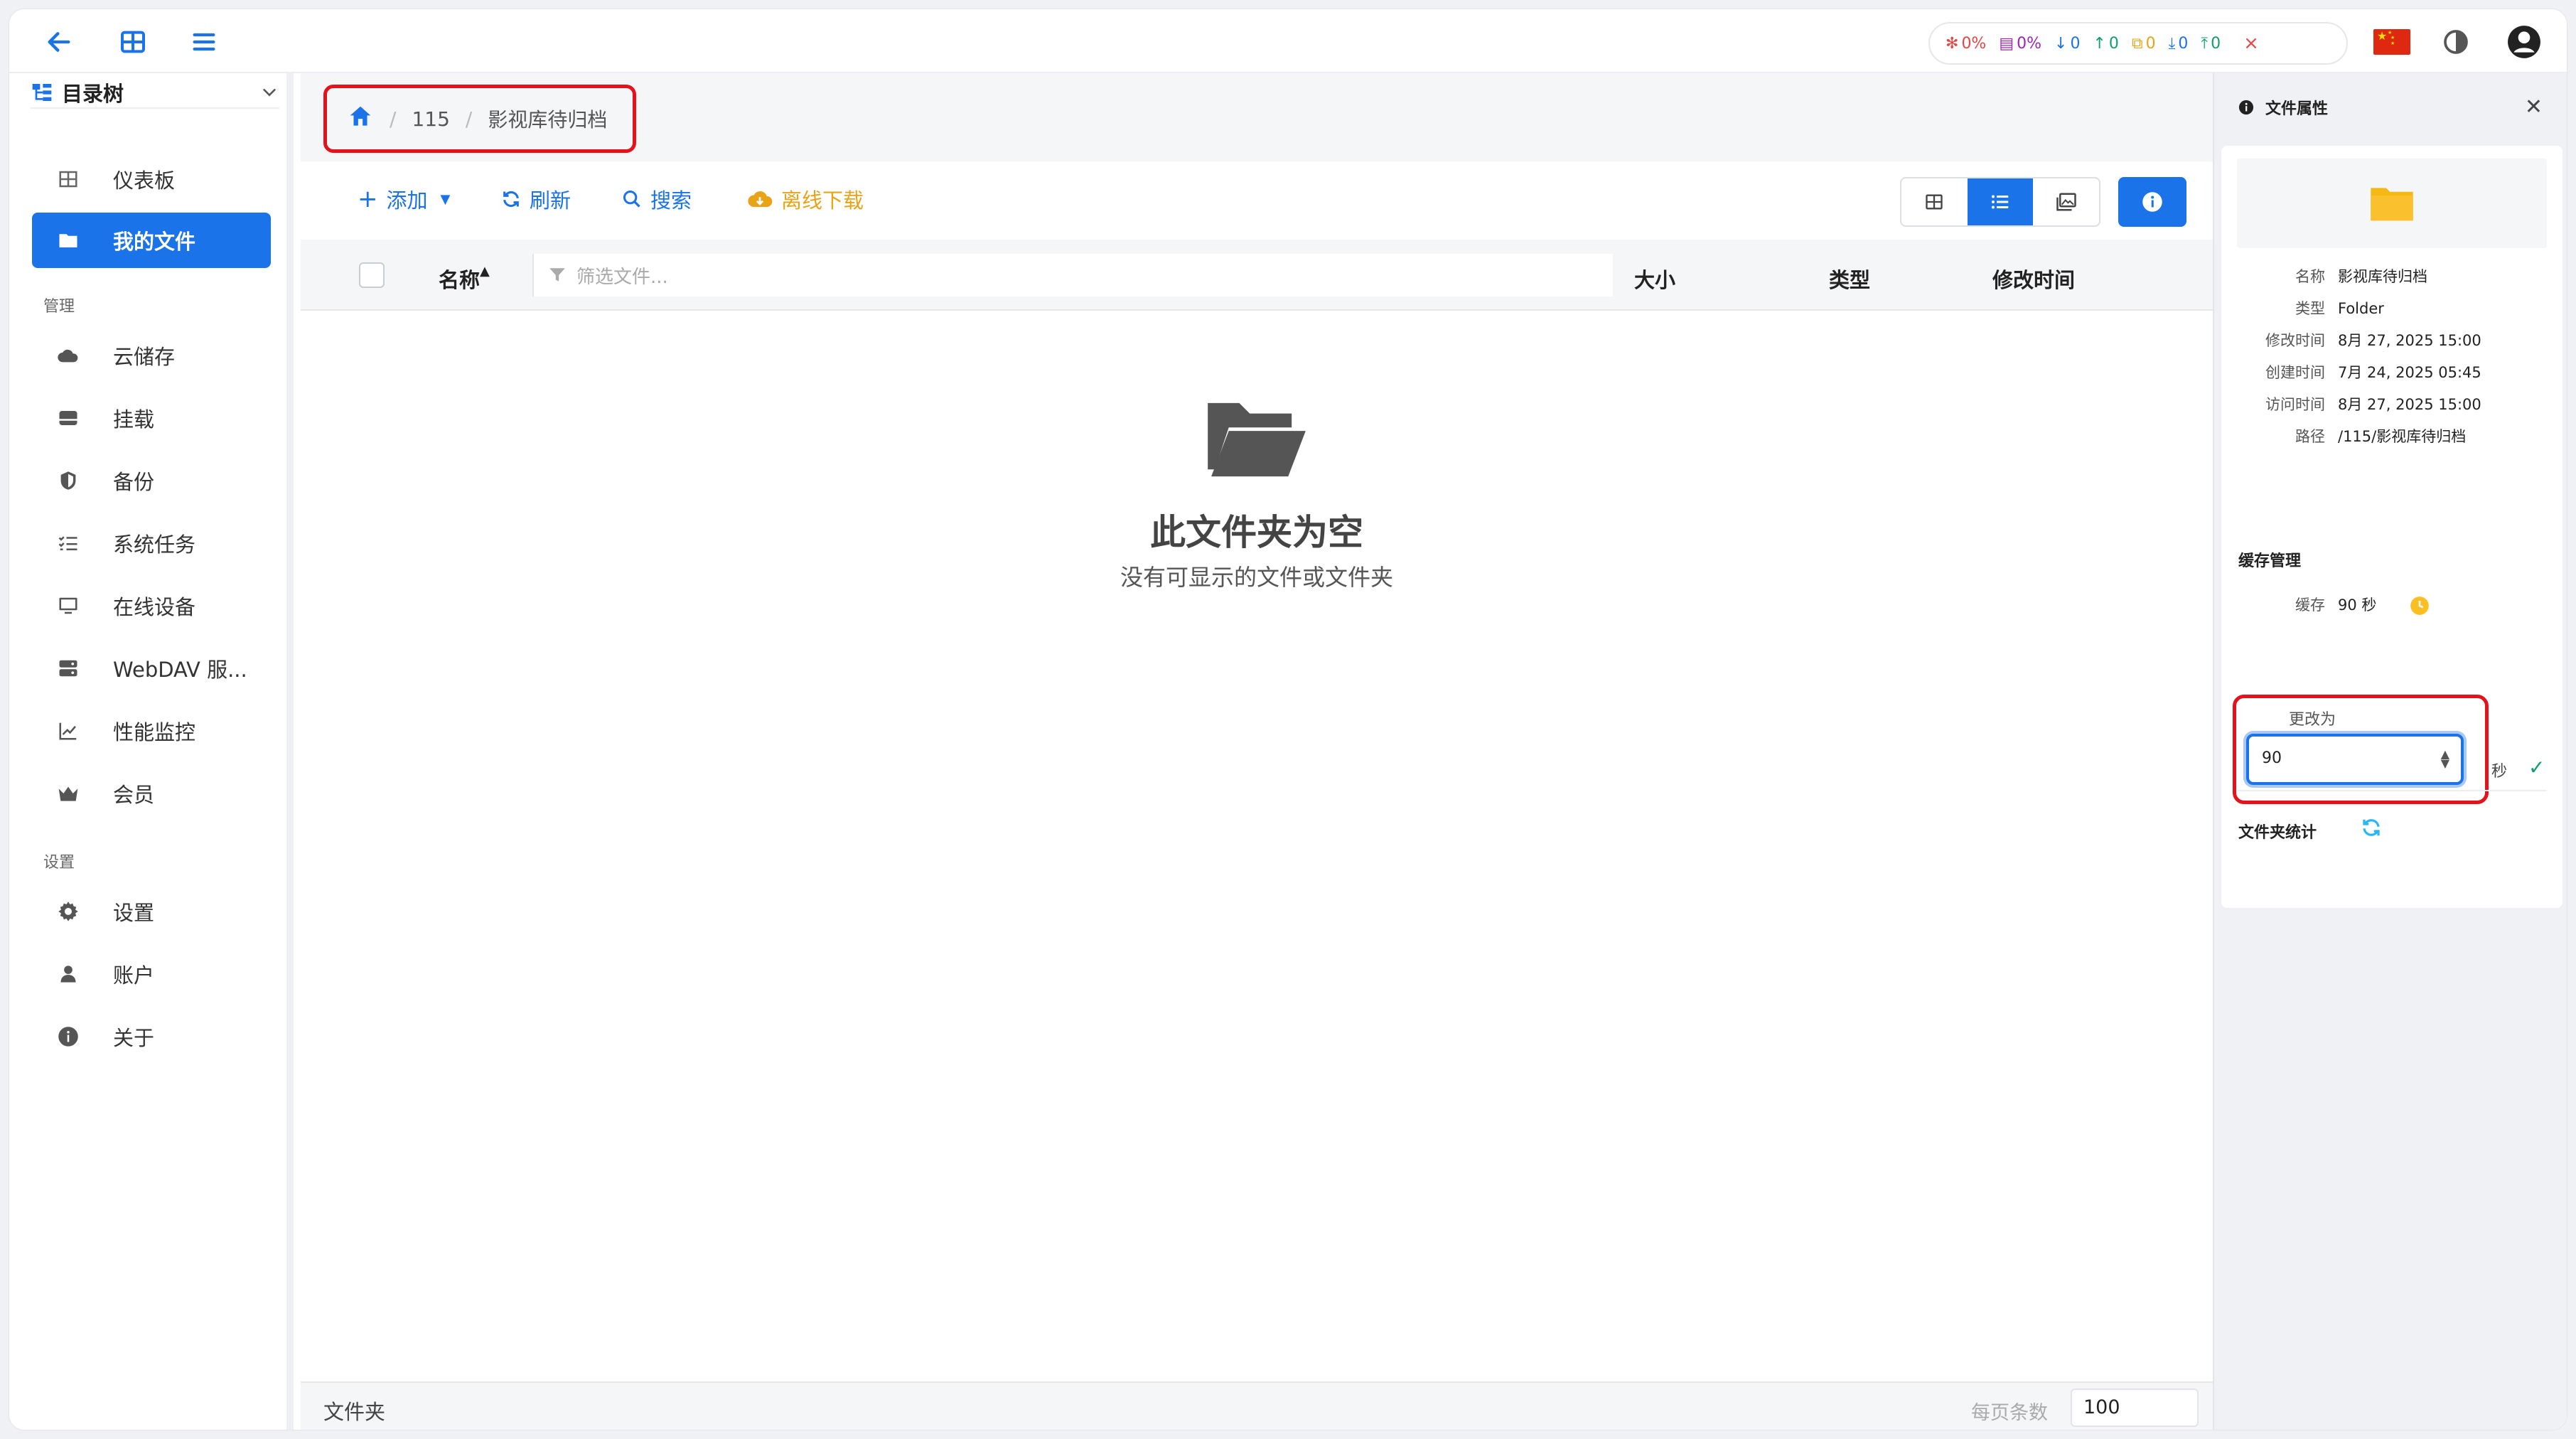 This screenshot has height=1439, width=2576. What do you see at coordinates (360, 119) in the screenshot?
I see `home-icon` at bounding box center [360, 119].